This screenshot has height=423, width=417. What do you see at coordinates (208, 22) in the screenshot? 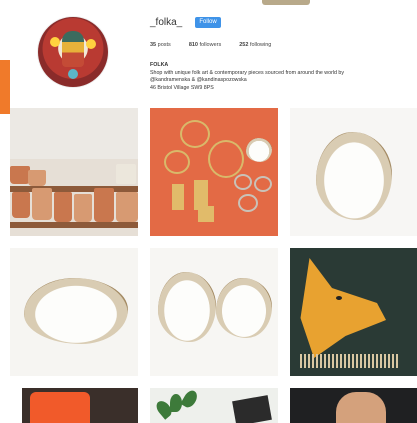
I see `follow-button: Follow` at bounding box center [208, 22].